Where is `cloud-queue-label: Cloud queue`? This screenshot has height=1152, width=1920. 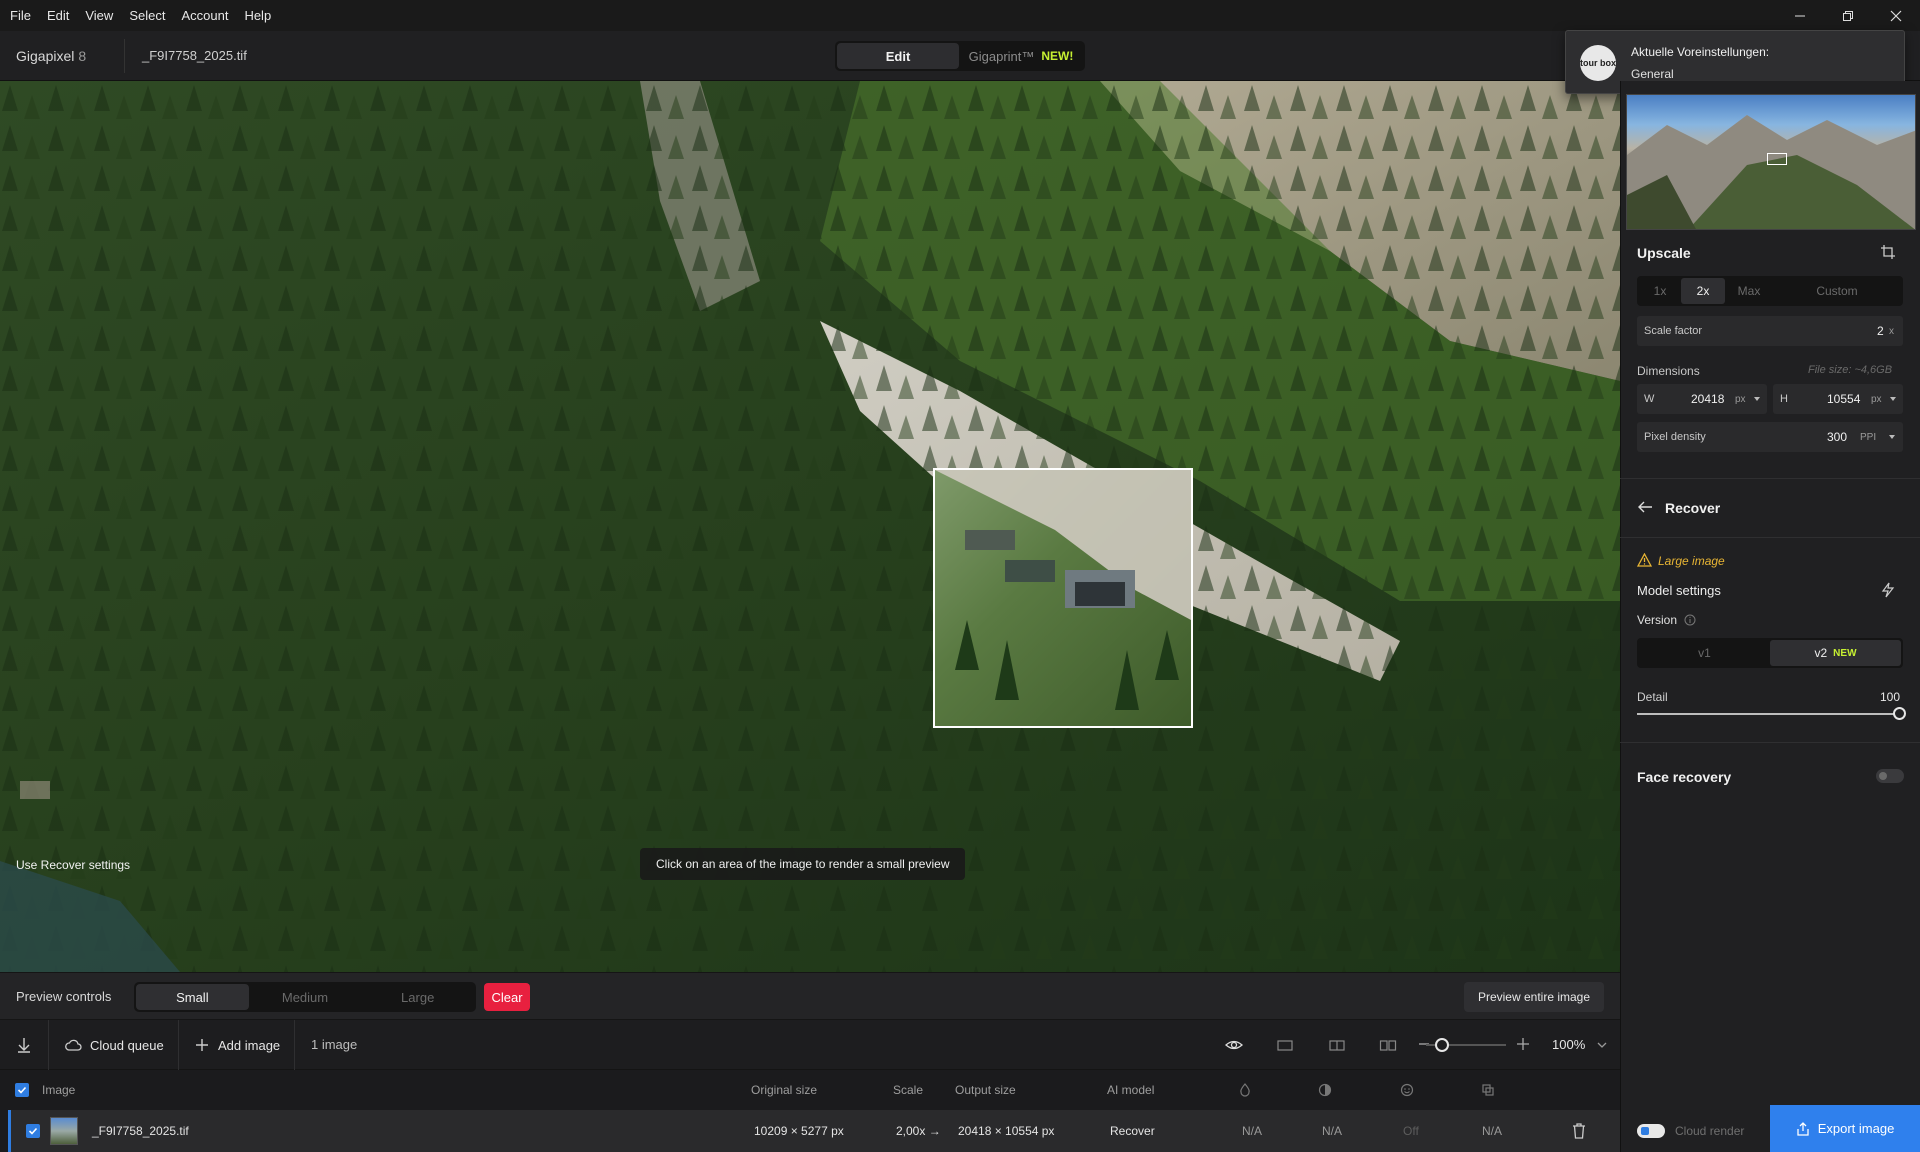
cloud-queue-label: Cloud queue is located at coordinates (127, 1045).